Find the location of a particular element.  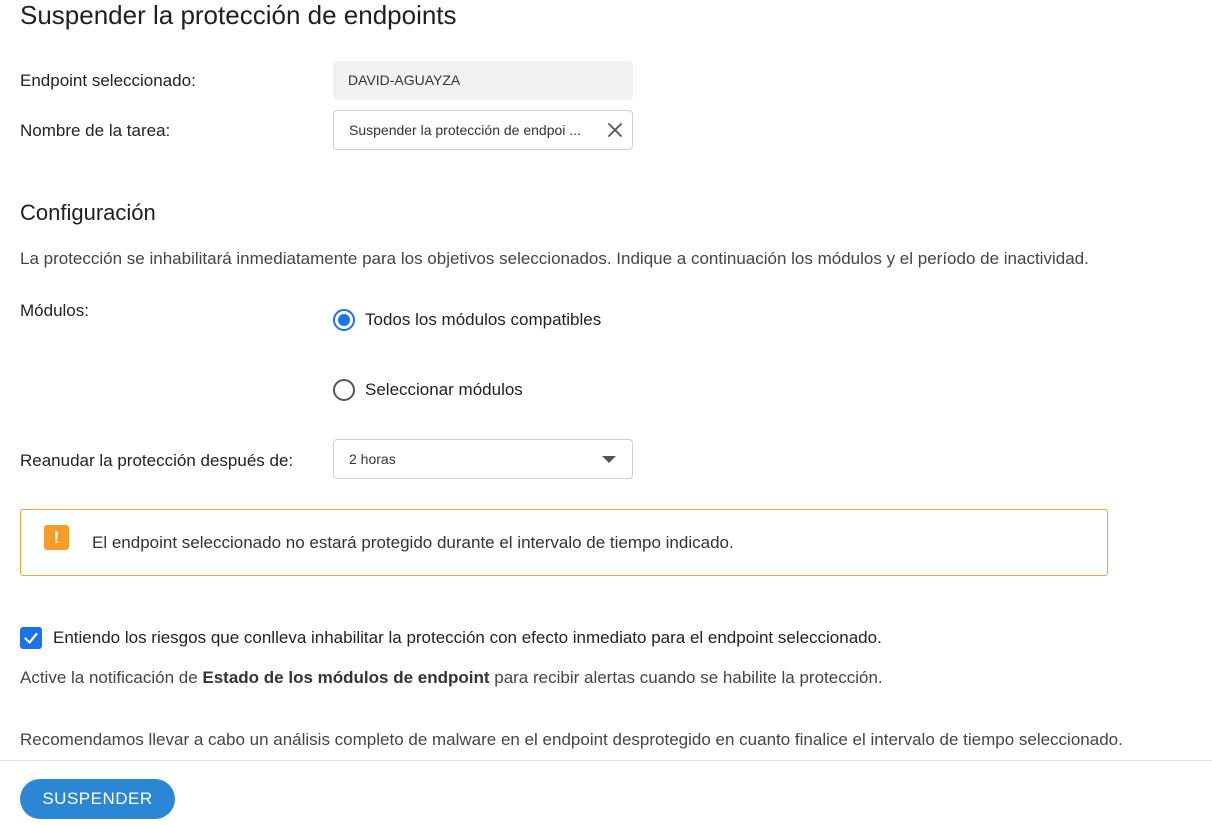

task-name-field is located at coordinates (483, 130).